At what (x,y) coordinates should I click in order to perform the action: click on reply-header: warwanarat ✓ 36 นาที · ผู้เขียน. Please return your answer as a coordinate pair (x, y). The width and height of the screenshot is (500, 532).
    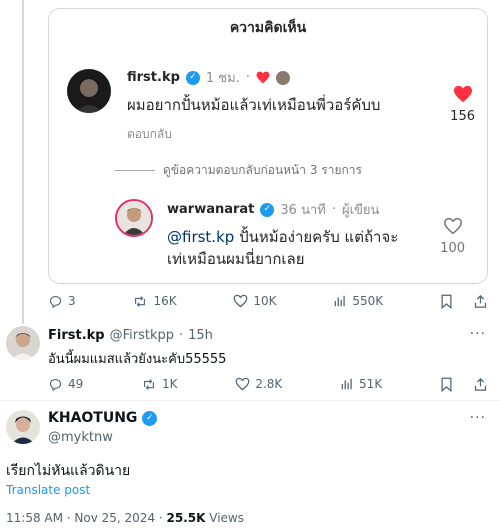
    Looking at the image, I should click on (273, 209).